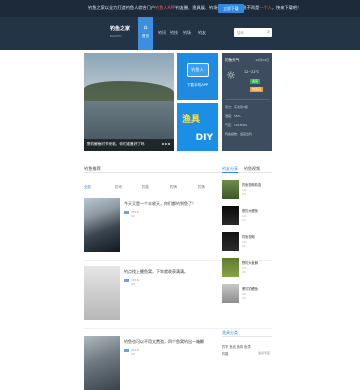 Image resolution: width=360 pixels, height=390 pixels. Describe the element at coordinates (239, 134) in the screenshot. I see `weather-row: 钓鱼指数：适宜出钓` at that location.